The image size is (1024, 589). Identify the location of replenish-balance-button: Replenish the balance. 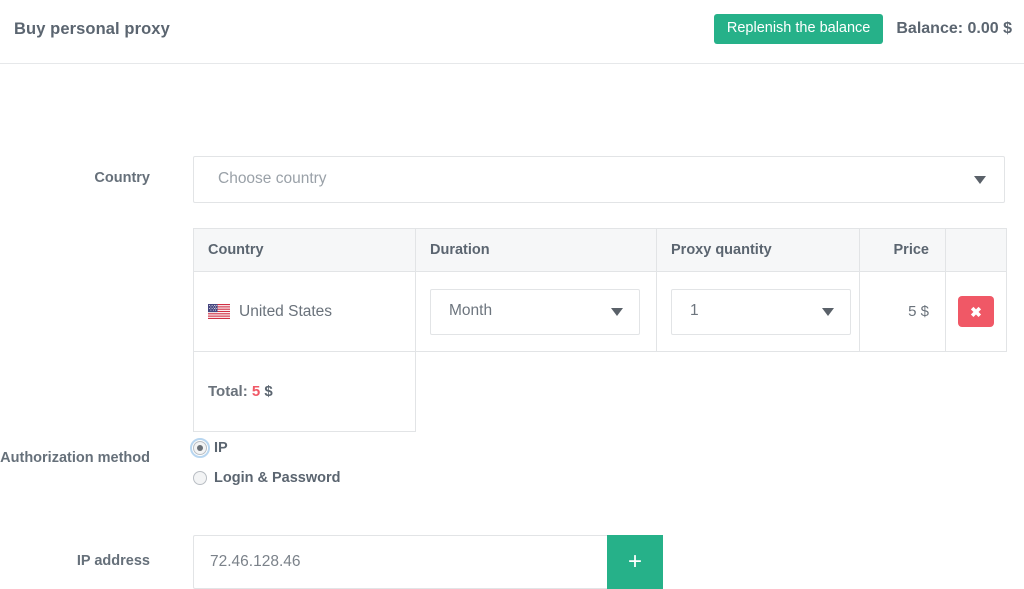
(798, 29).